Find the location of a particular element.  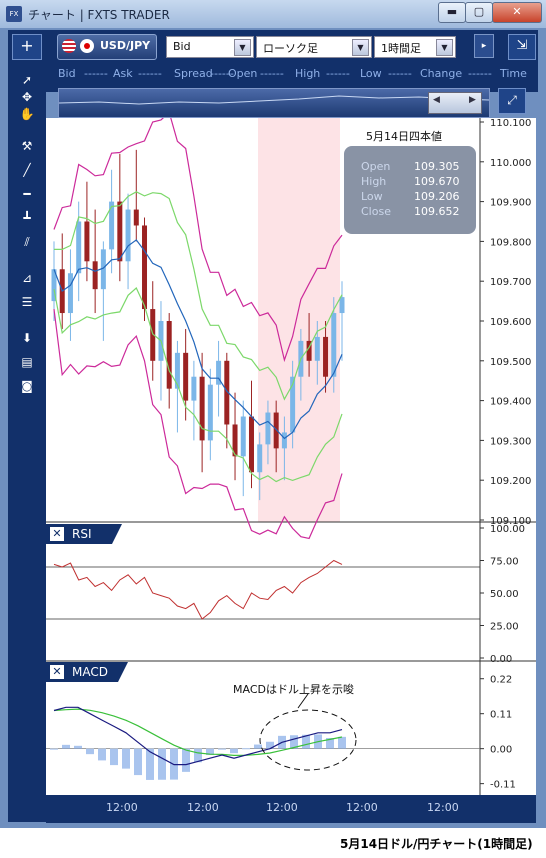

highlight-region is located at coordinates (299, 320).